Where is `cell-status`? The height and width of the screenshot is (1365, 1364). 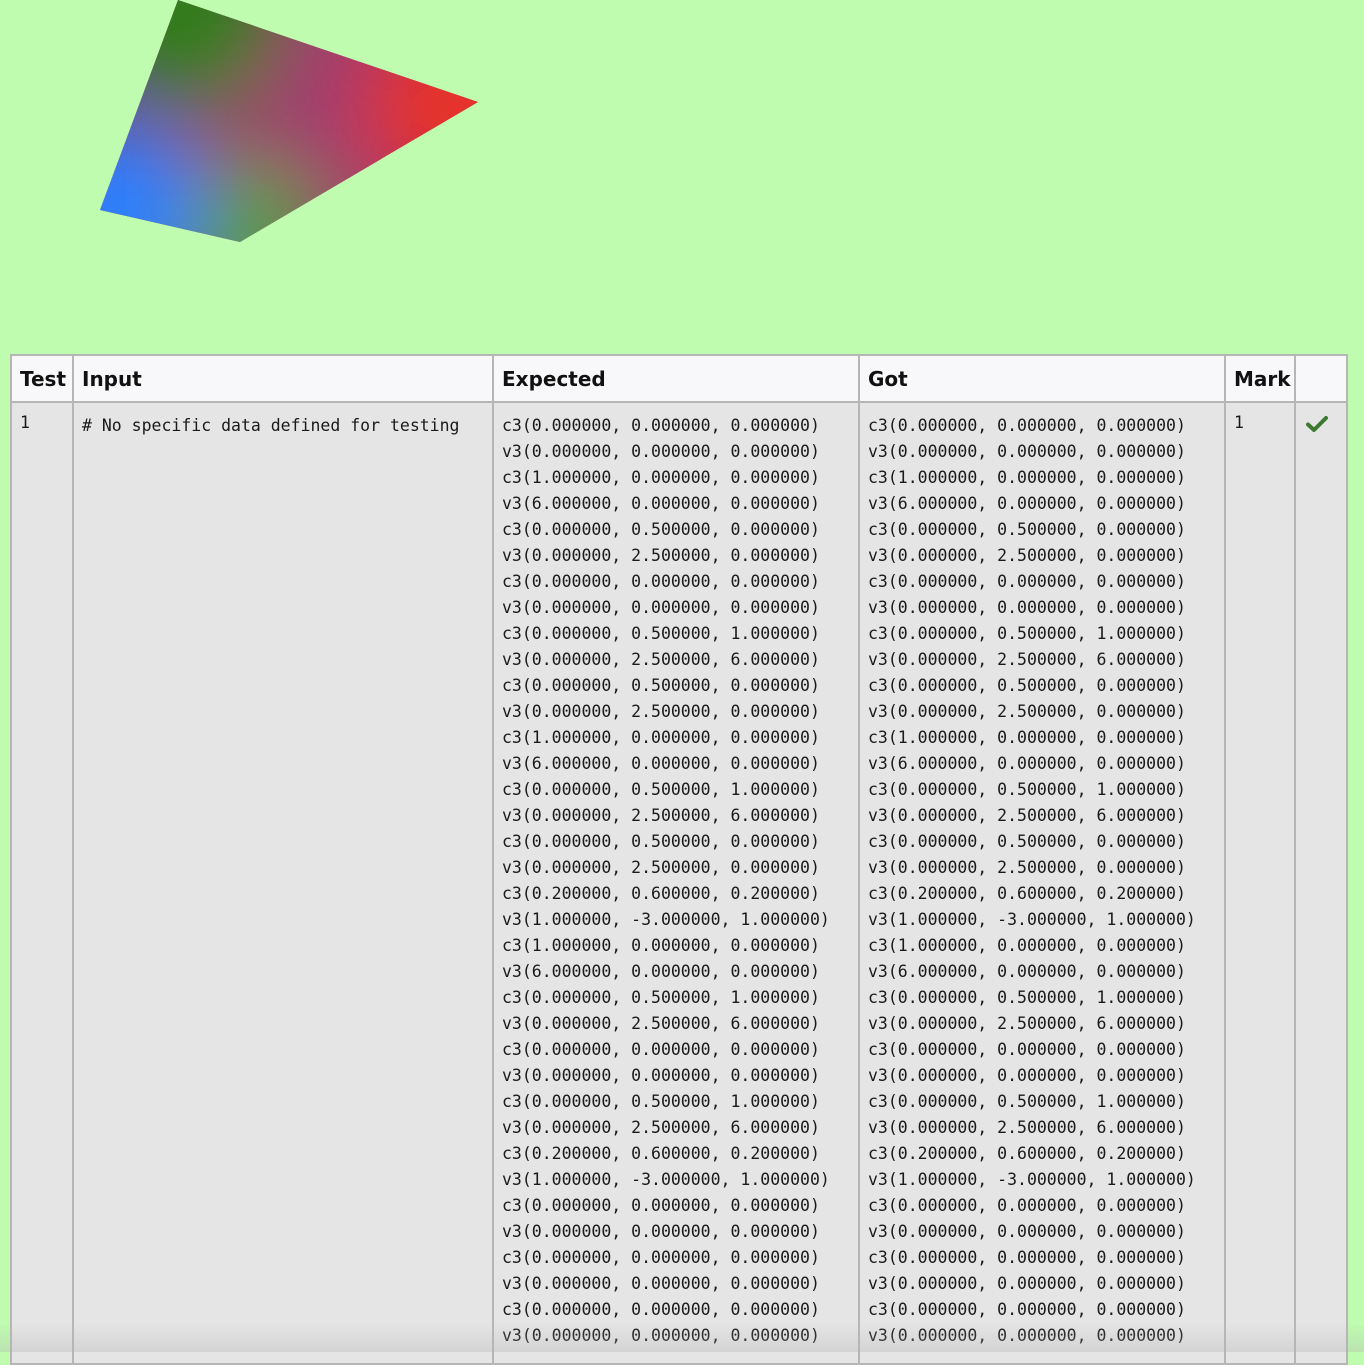 cell-status is located at coordinates (1321, 883).